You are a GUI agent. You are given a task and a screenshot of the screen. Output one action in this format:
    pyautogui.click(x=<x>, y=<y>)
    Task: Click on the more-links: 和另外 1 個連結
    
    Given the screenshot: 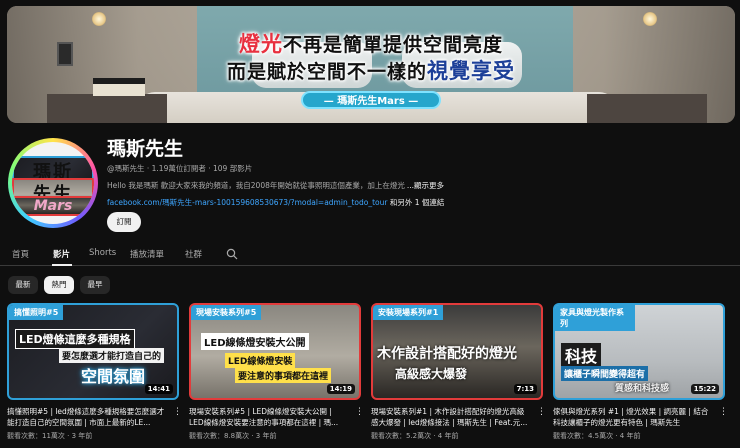 What is the action you would take?
    pyautogui.click(x=416, y=202)
    